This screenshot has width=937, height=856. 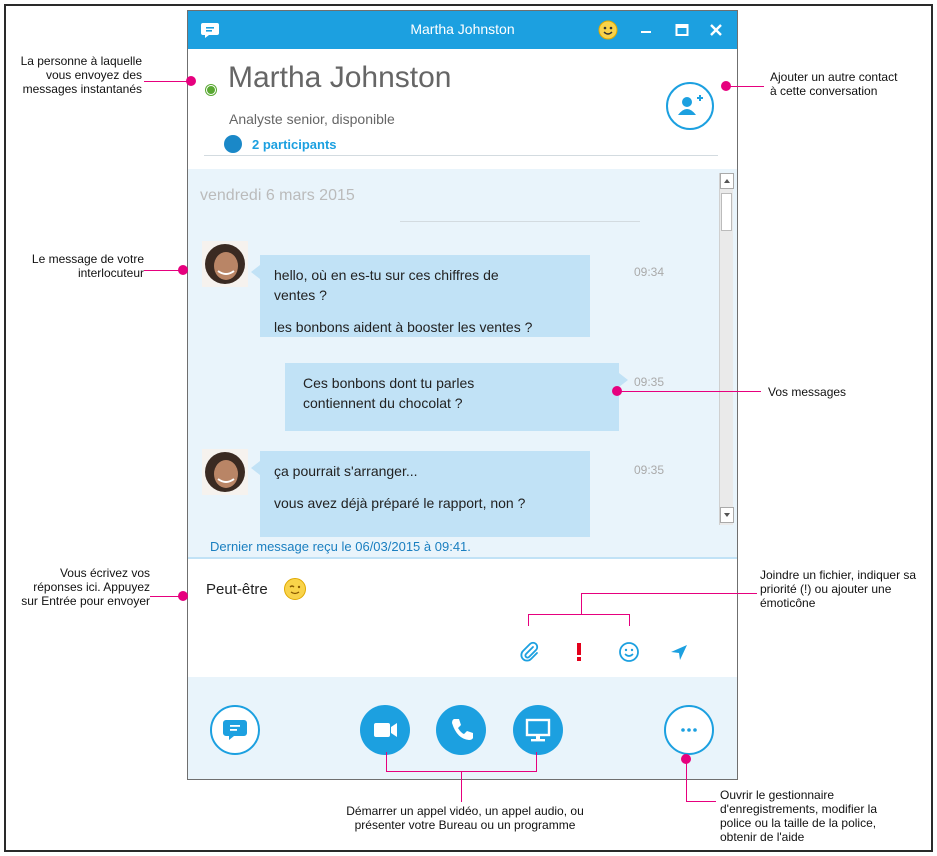 I want to click on screen-share-icon, so click(x=538, y=730).